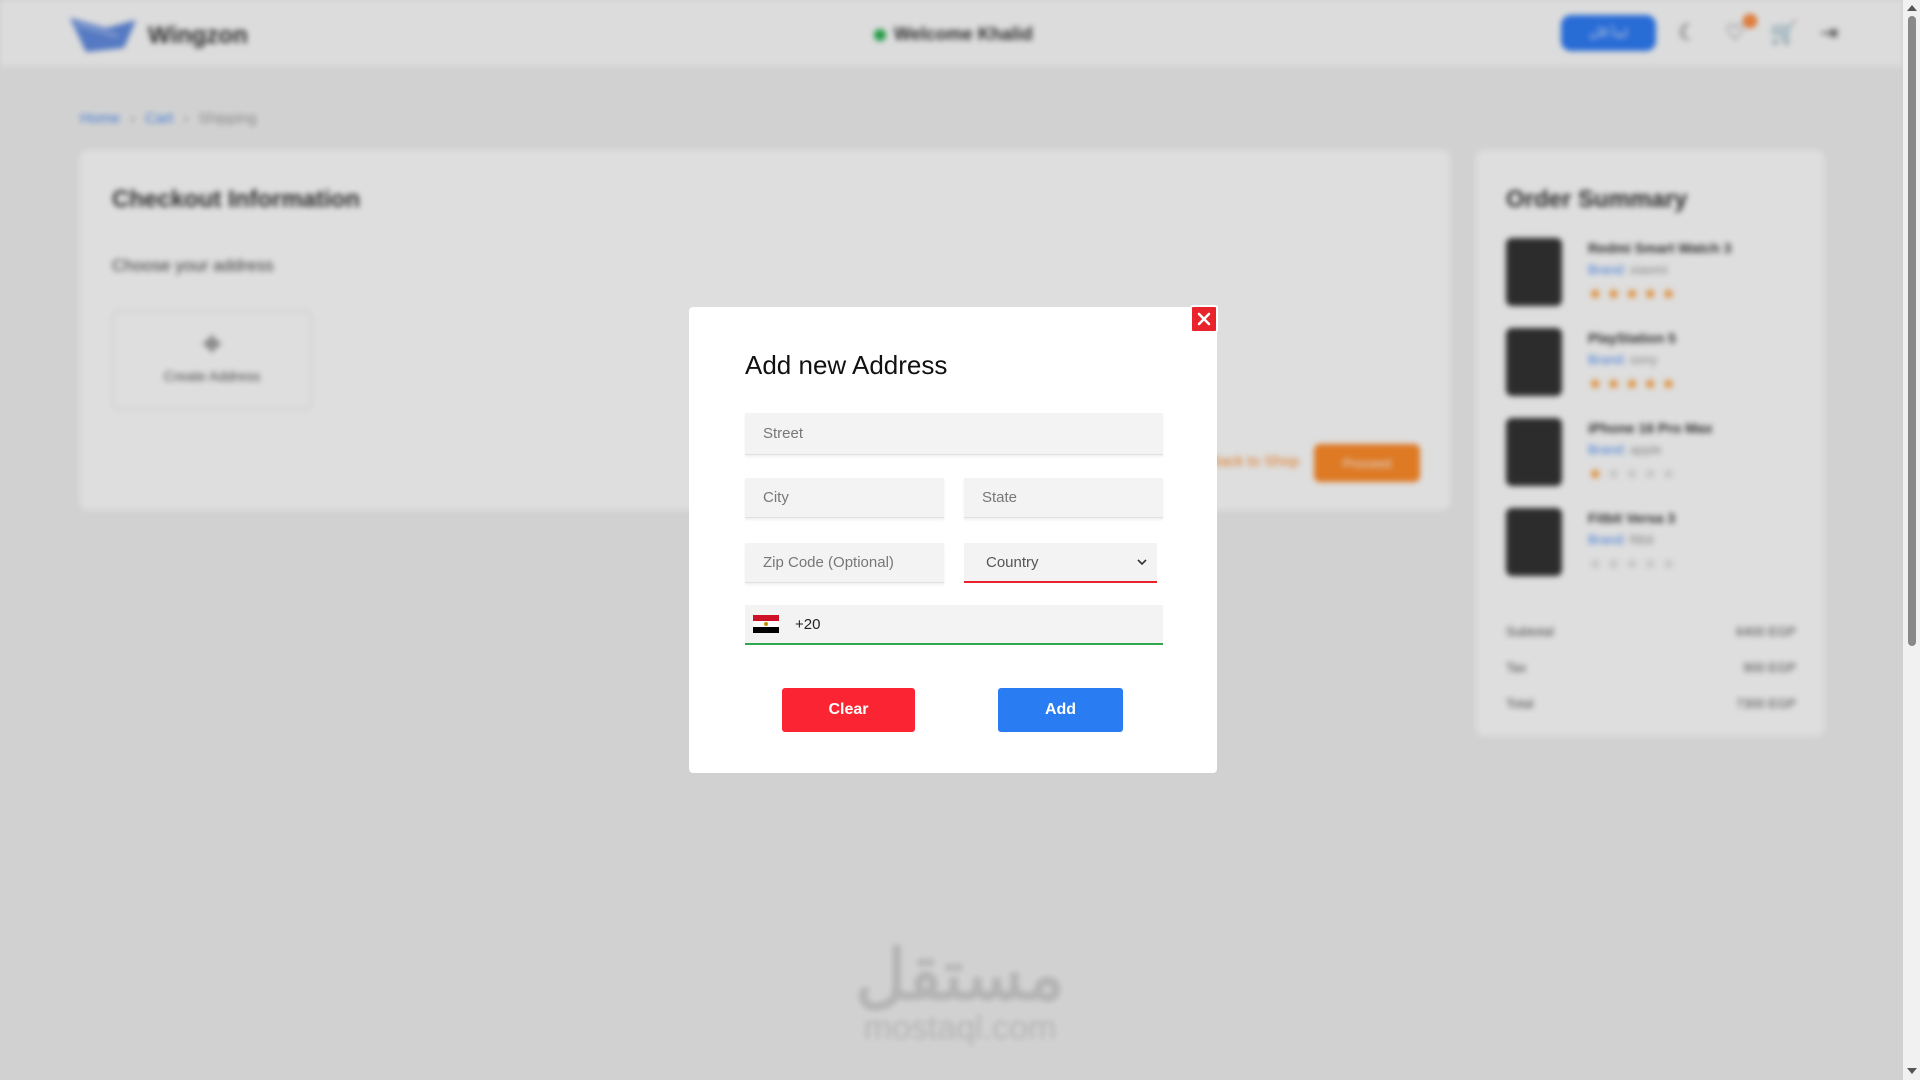 The image size is (1920, 1080). Describe the element at coordinates (1063, 498) in the screenshot. I see `state-input` at that location.